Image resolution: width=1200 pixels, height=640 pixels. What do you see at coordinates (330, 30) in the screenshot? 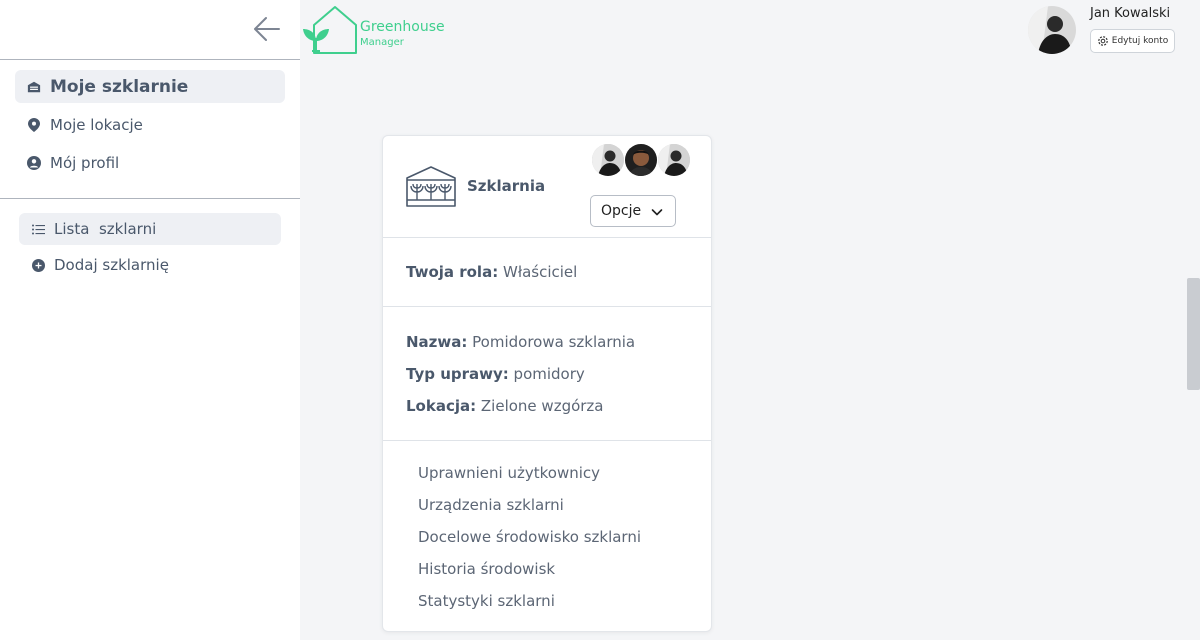
I see `greenhouse-logo-icon` at bounding box center [330, 30].